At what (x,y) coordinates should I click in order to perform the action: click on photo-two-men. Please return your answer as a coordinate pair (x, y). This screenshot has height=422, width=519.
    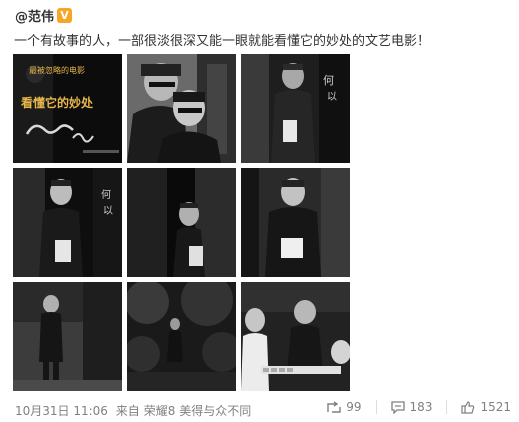
    Looking at the image, I should click on (181, 108).